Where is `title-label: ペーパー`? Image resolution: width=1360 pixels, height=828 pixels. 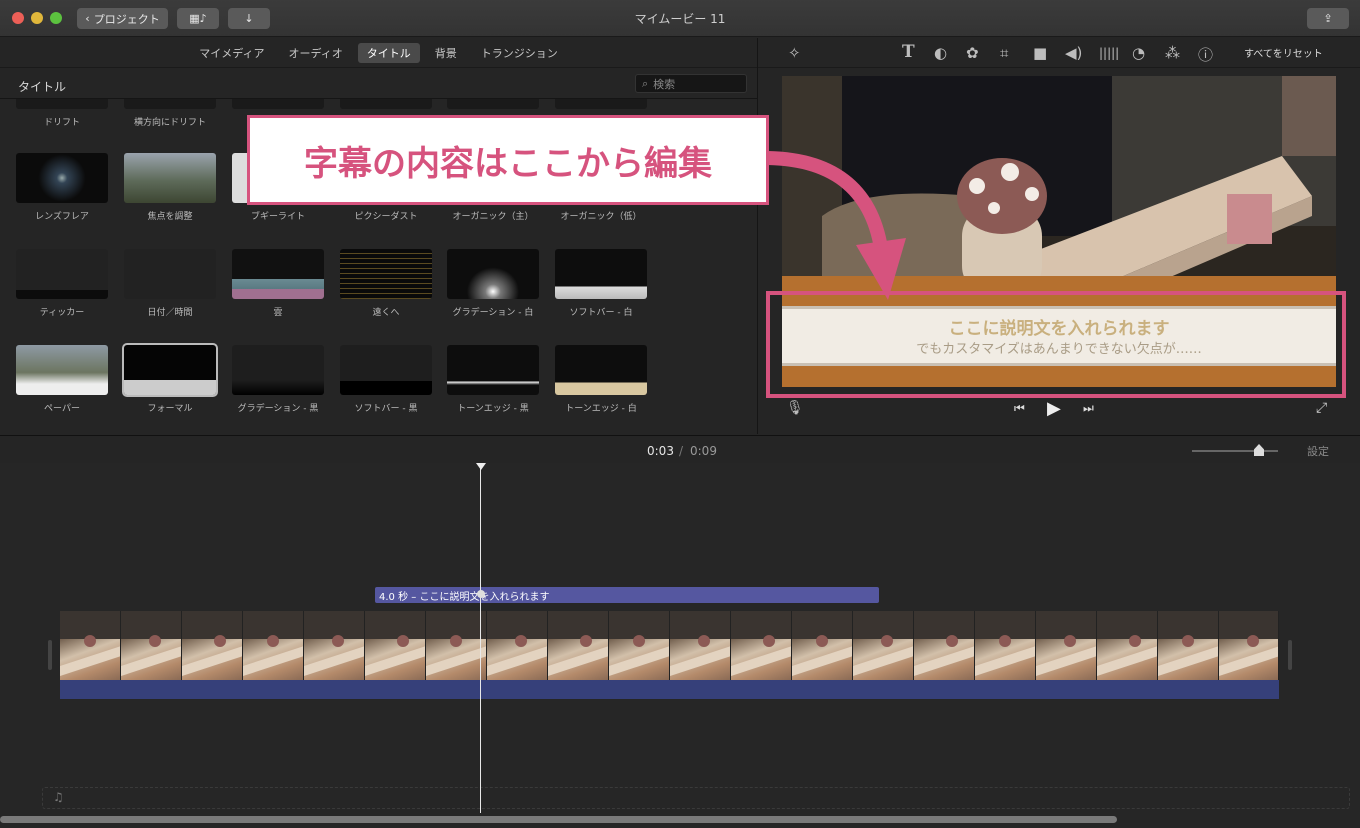 title-label: ペーパー is located at coordinates (62, 409).